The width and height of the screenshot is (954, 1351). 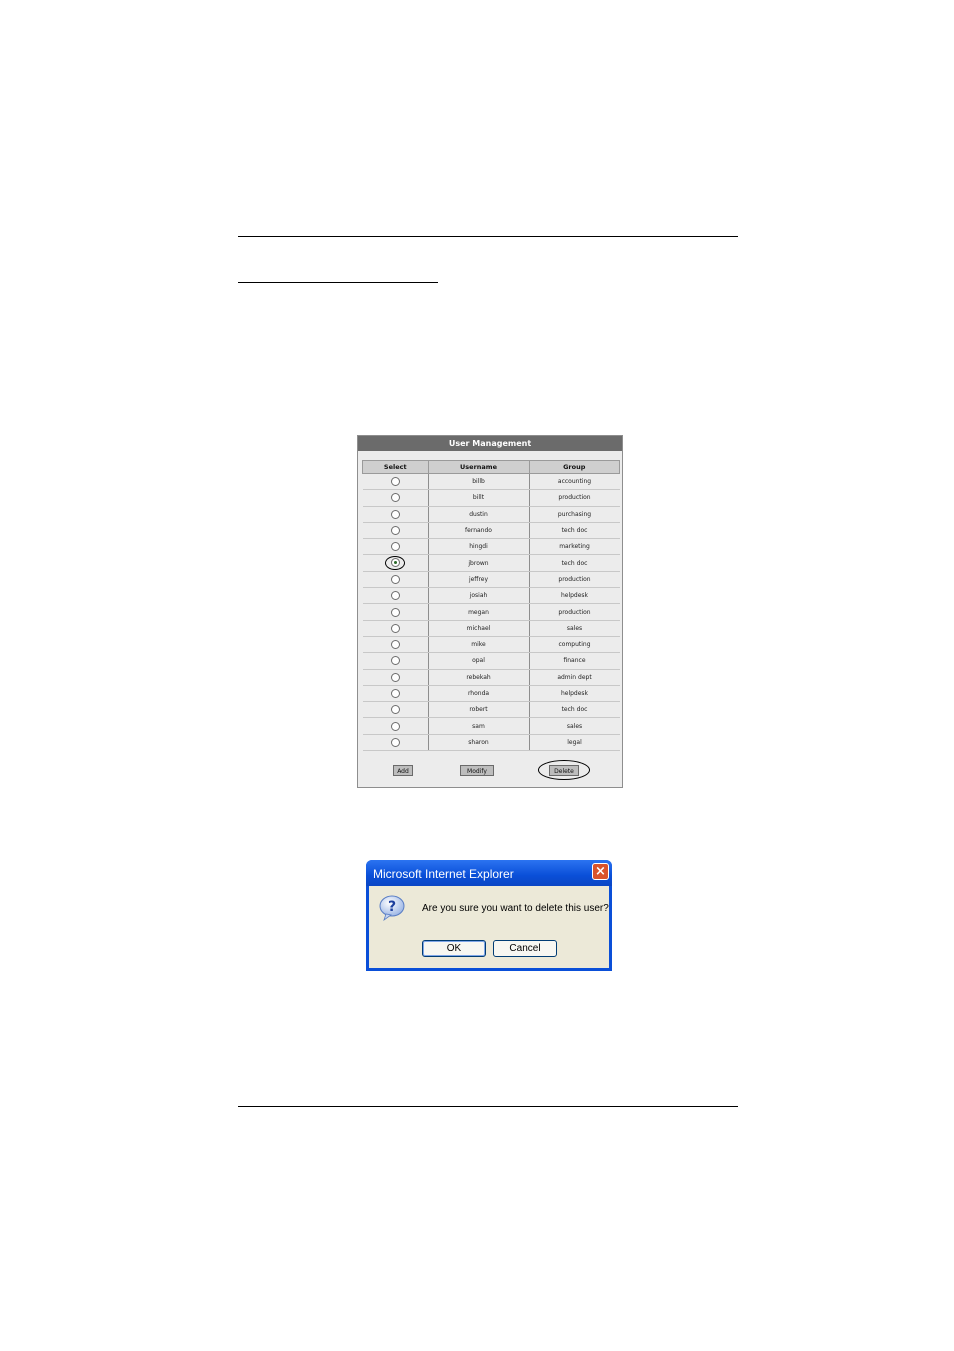 What do you see at coordinates (564, 770) in the screenshot?
I see `delete-highlight-circle` at bounding box center [564, 770].